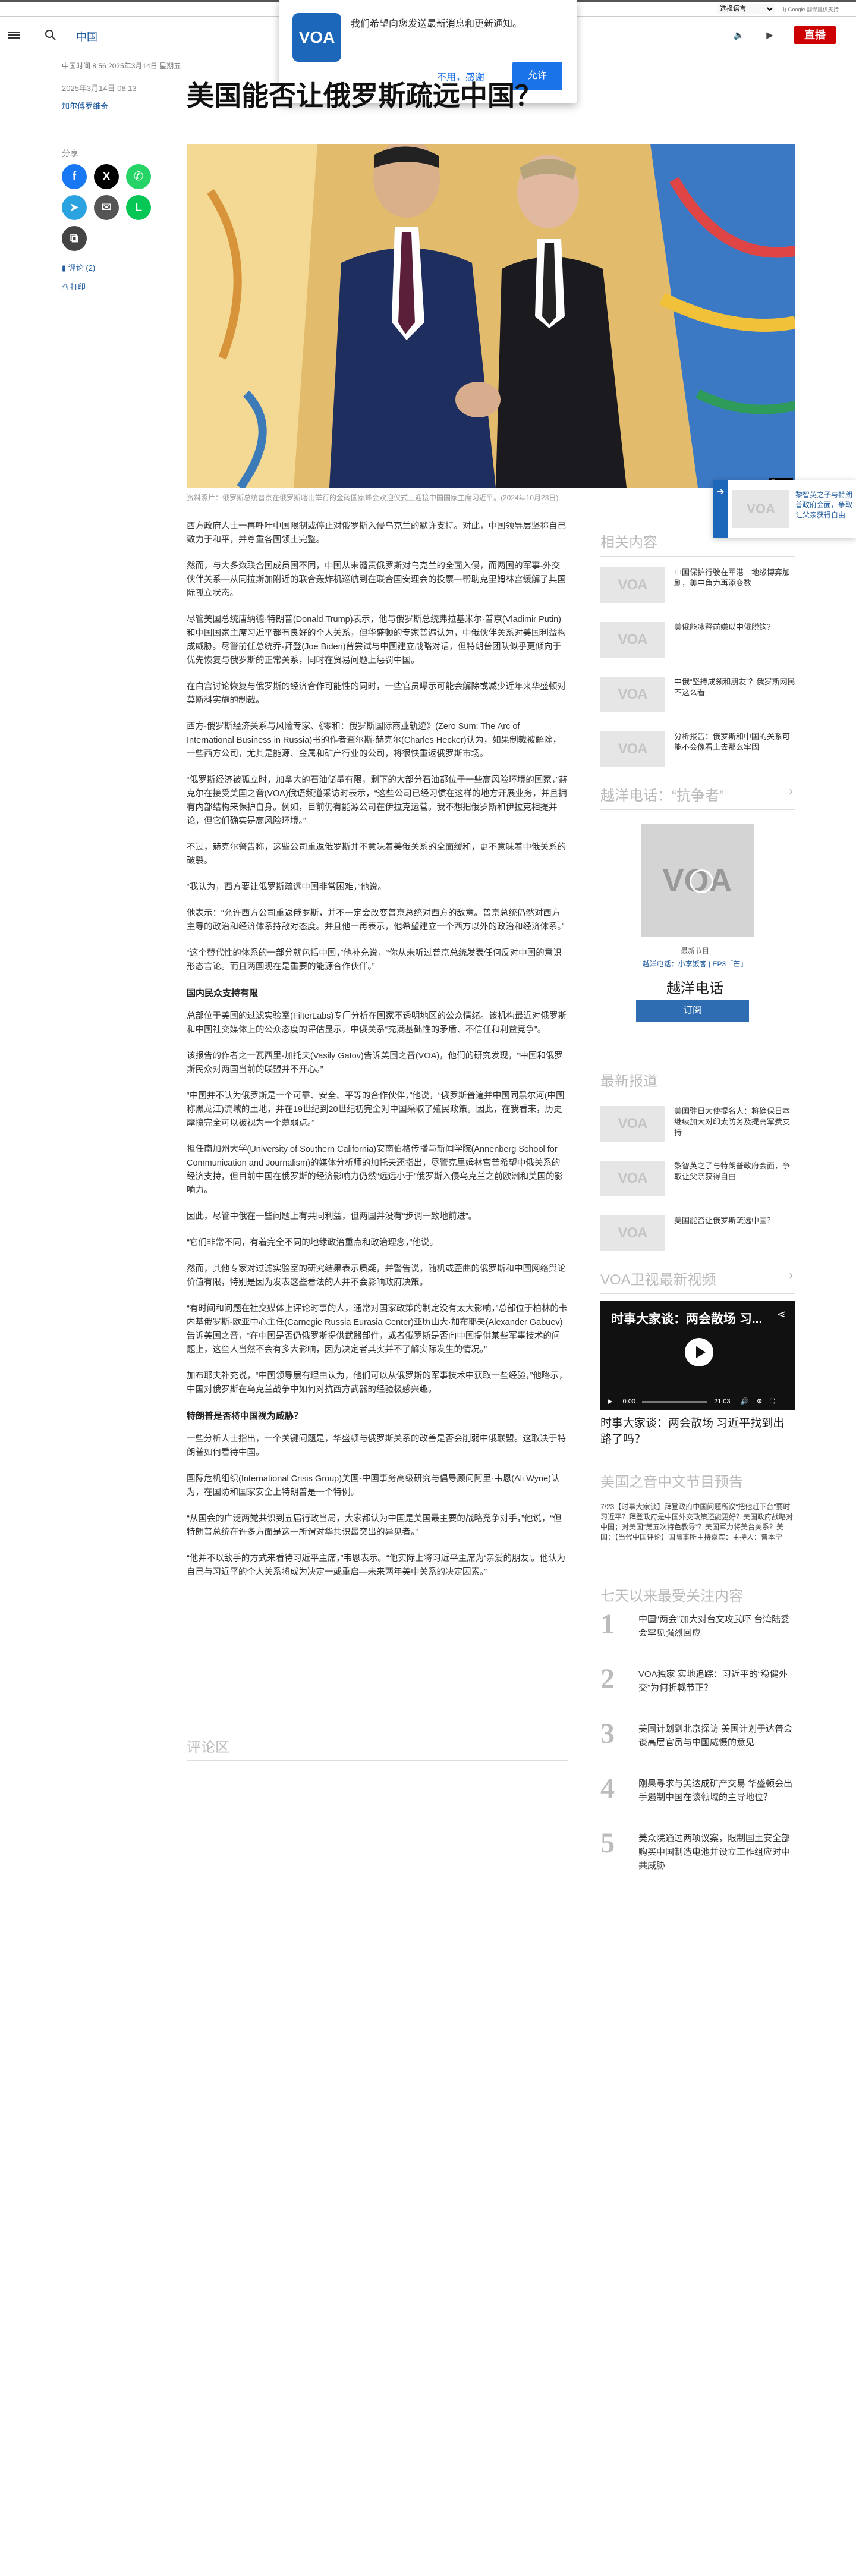  What do you see at coordinates (697, 1082) in the screenshot?
I see `latest-title: 最新报道` at bounding box center [697, 1082].